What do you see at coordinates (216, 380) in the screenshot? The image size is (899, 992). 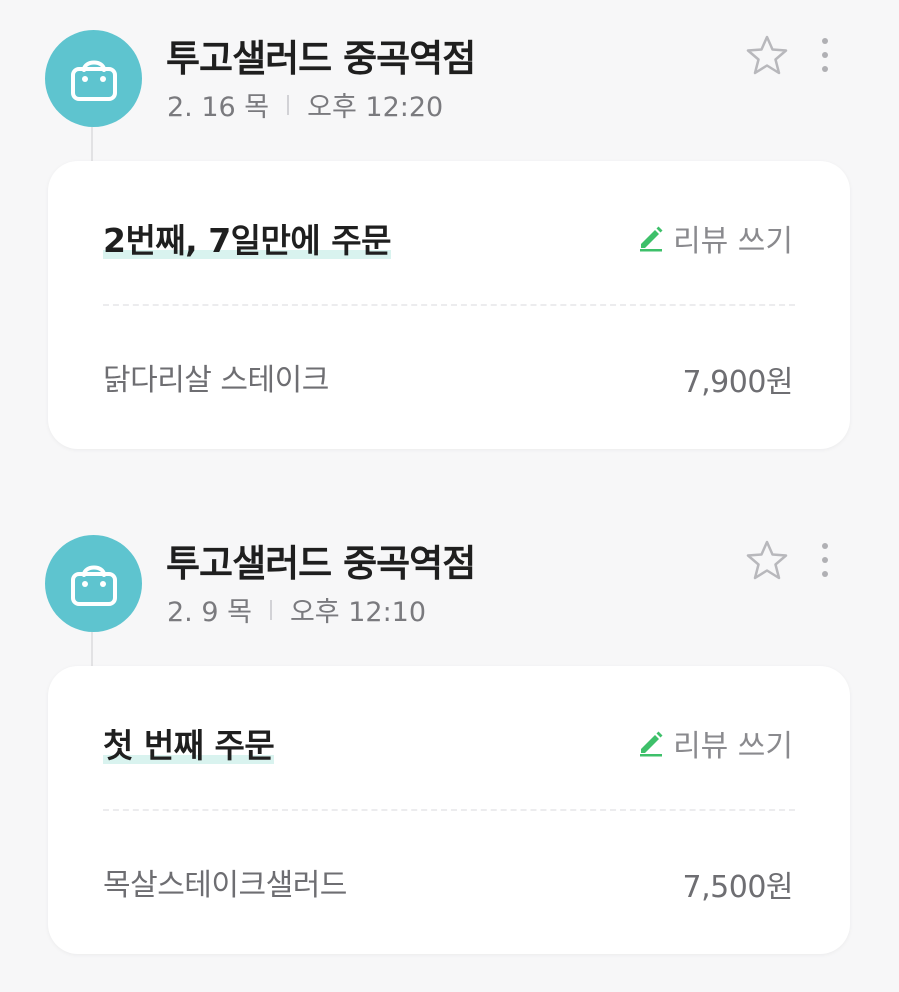 I see `menu-item-name: 닭다리살 스테이크` at bounding box center [216, 380].